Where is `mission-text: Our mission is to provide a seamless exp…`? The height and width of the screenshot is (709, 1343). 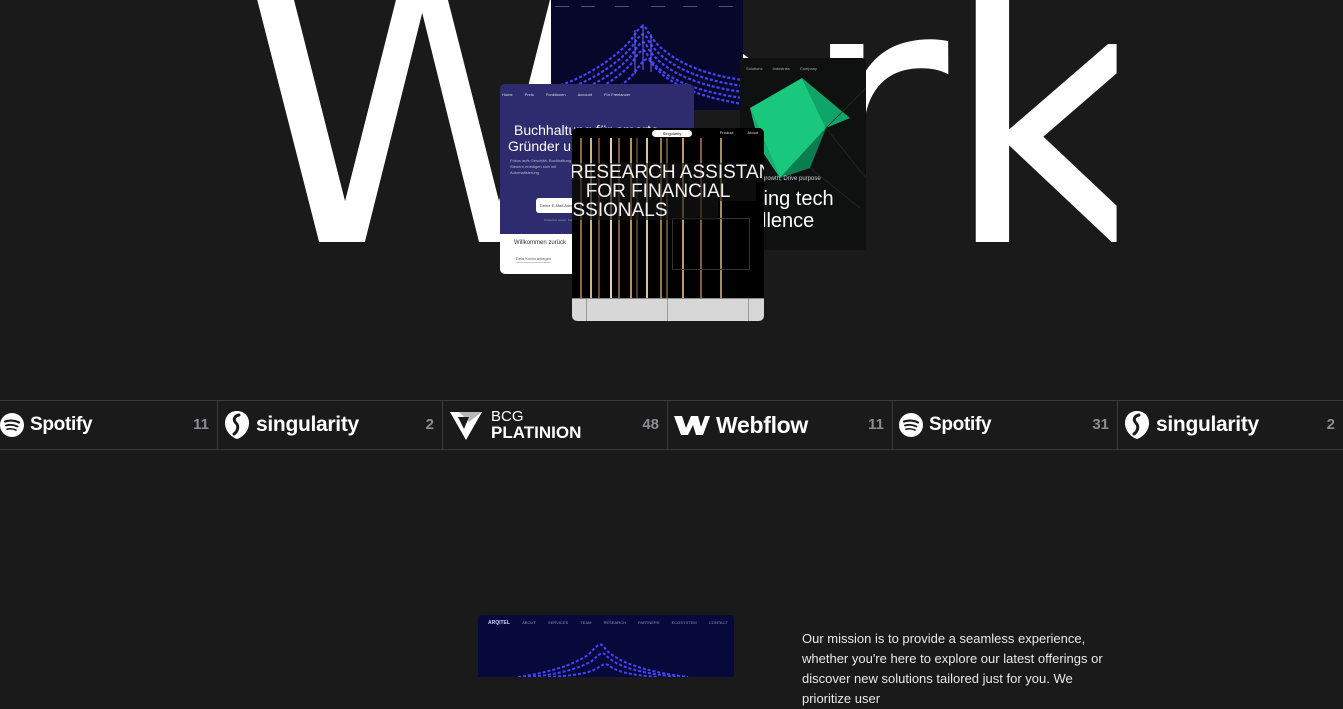
mission-text: Our mission is to provide a seamless exp… is located at coordinates (952, 668).